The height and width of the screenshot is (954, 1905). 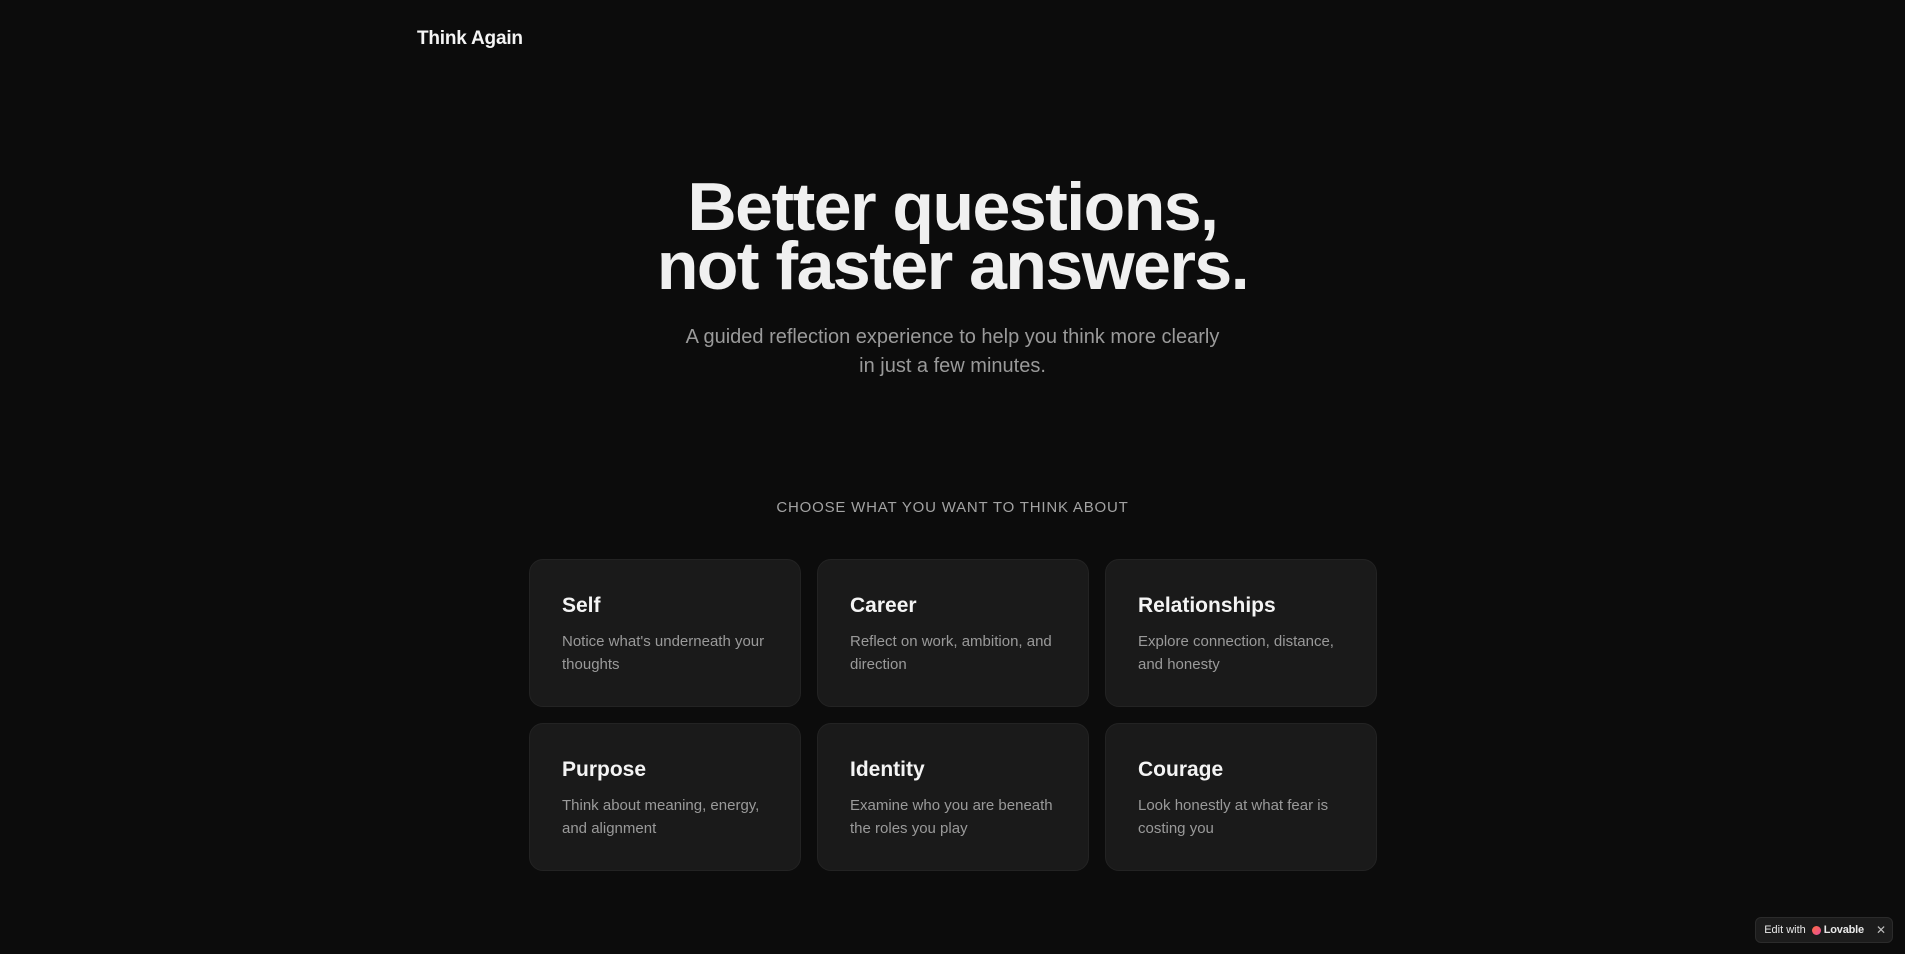 What do you see at coordinates (1816, 930) in the screenshot?
I see `lovable-heart-icon` at bounding box center [1816, 930].